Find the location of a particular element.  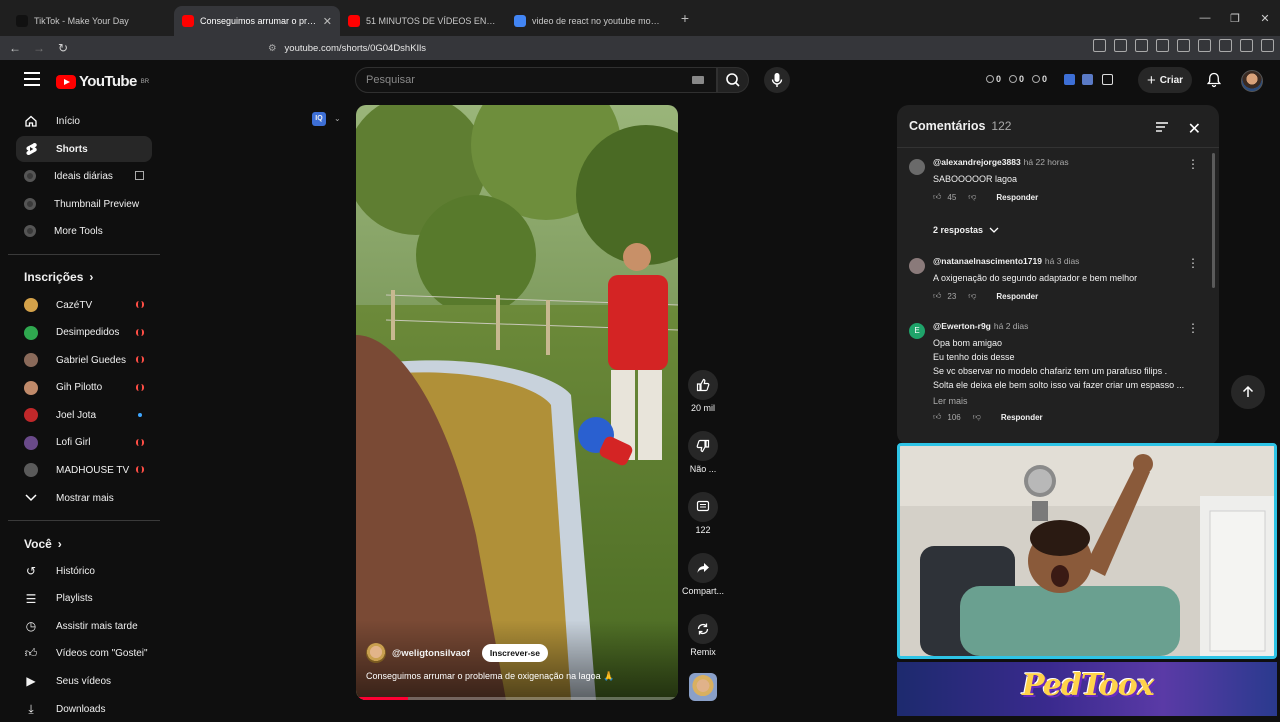

account-avatar is located at coordinates (1252, 81).